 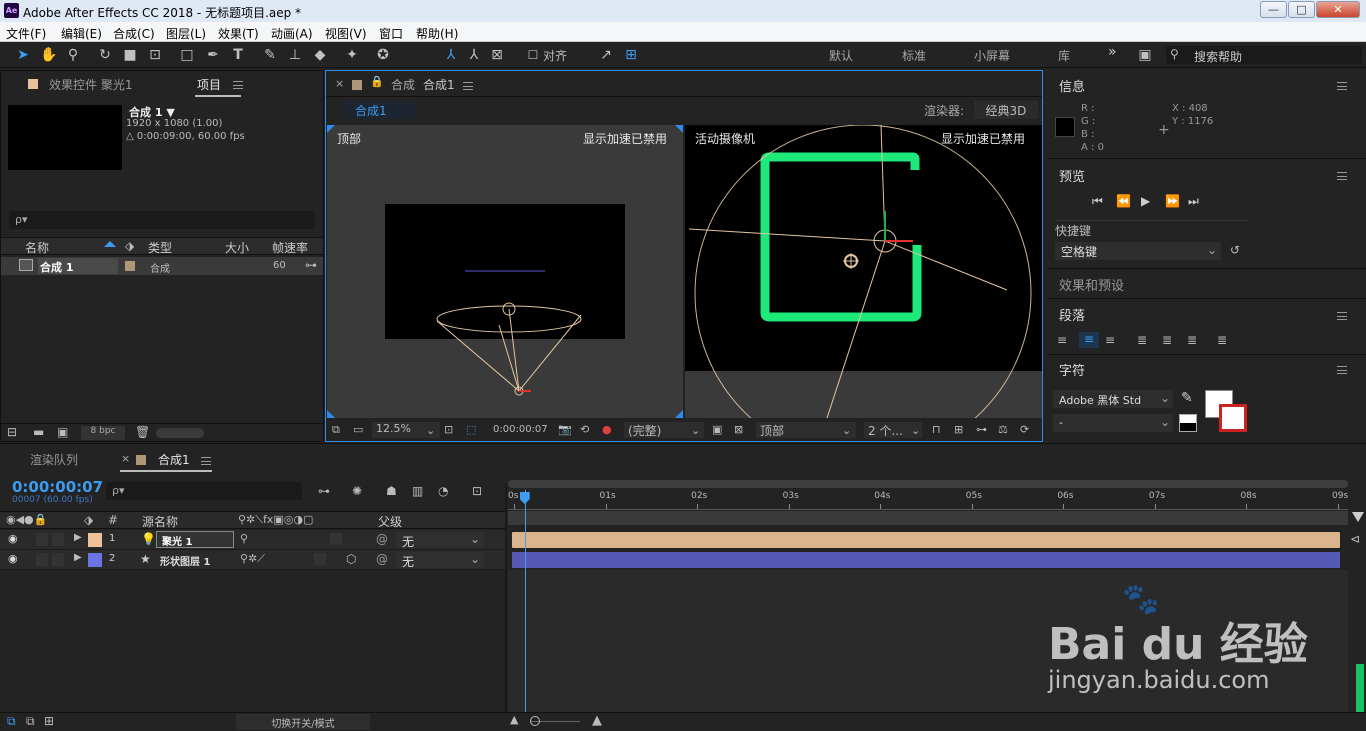 I want to click on snapshot-icon: 📷, so click(x=565, y=429).